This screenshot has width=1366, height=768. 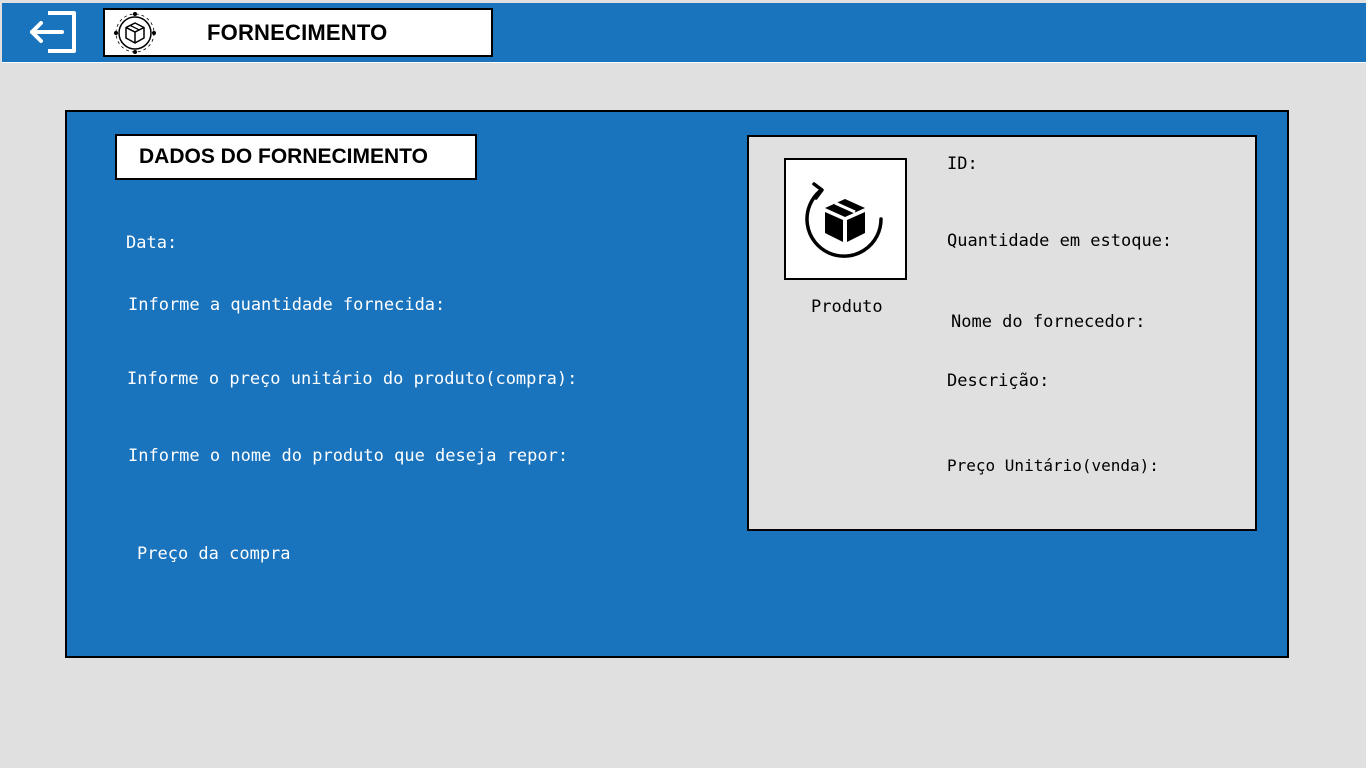 What do you see at coordinates (1053, 465) in the screenshot?
I see `sale-price-label: Preço Unitário(venda):` at bounding box center [1053, 465].